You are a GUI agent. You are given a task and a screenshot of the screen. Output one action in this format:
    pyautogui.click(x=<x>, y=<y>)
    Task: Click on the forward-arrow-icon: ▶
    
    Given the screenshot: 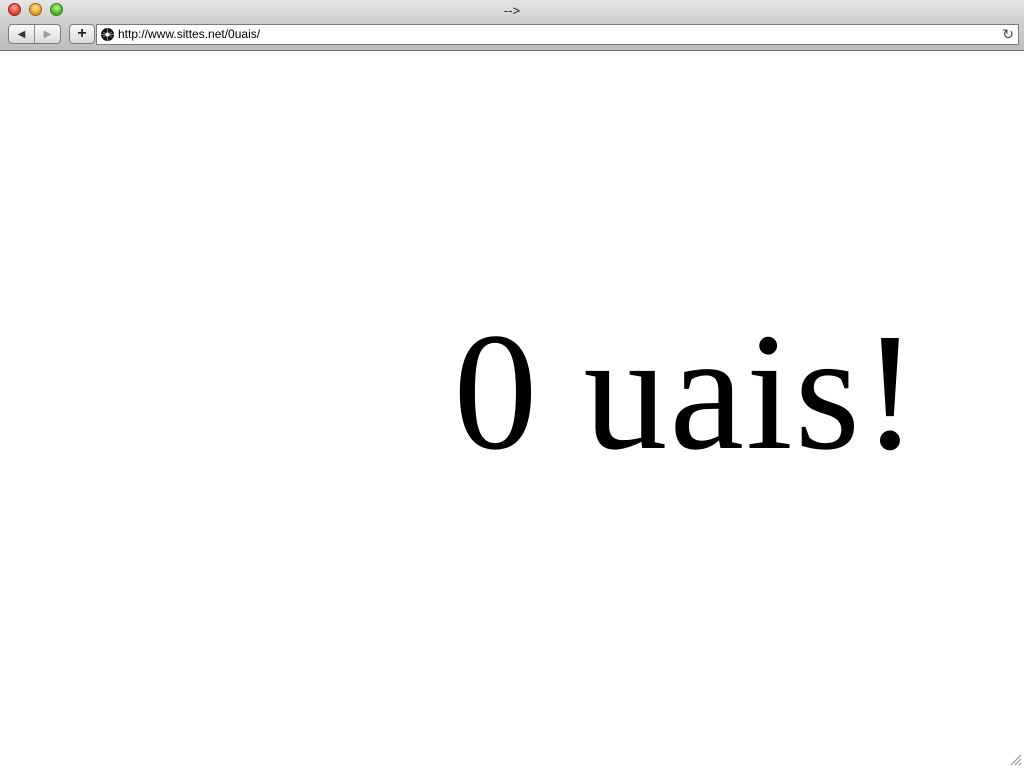 What is the action you would take?
    pyautogui.click(x=47, y=34)
    